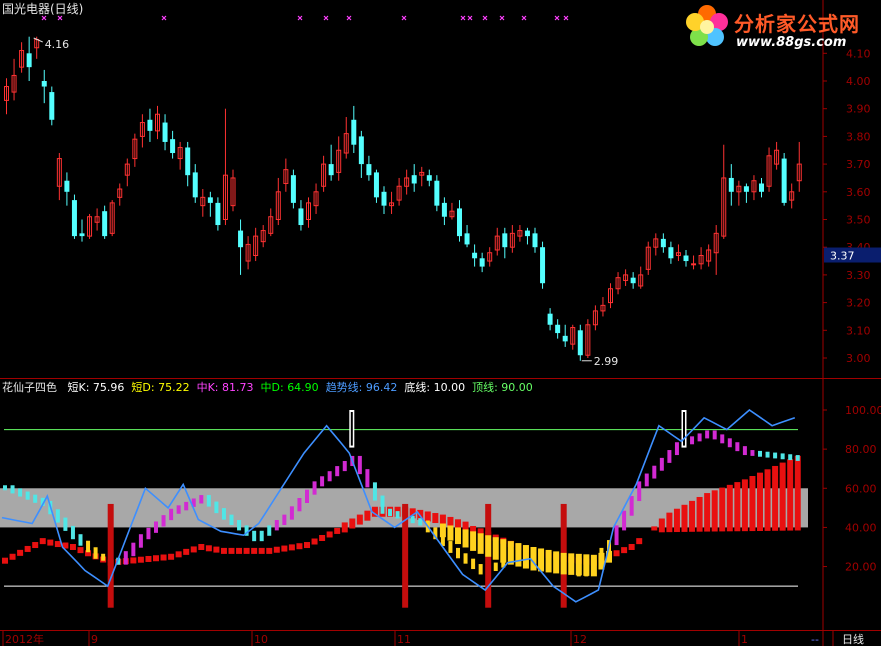  Describe the element at coordinates (261, 639) in the screenshot. I see `time-label: 10` at that location.